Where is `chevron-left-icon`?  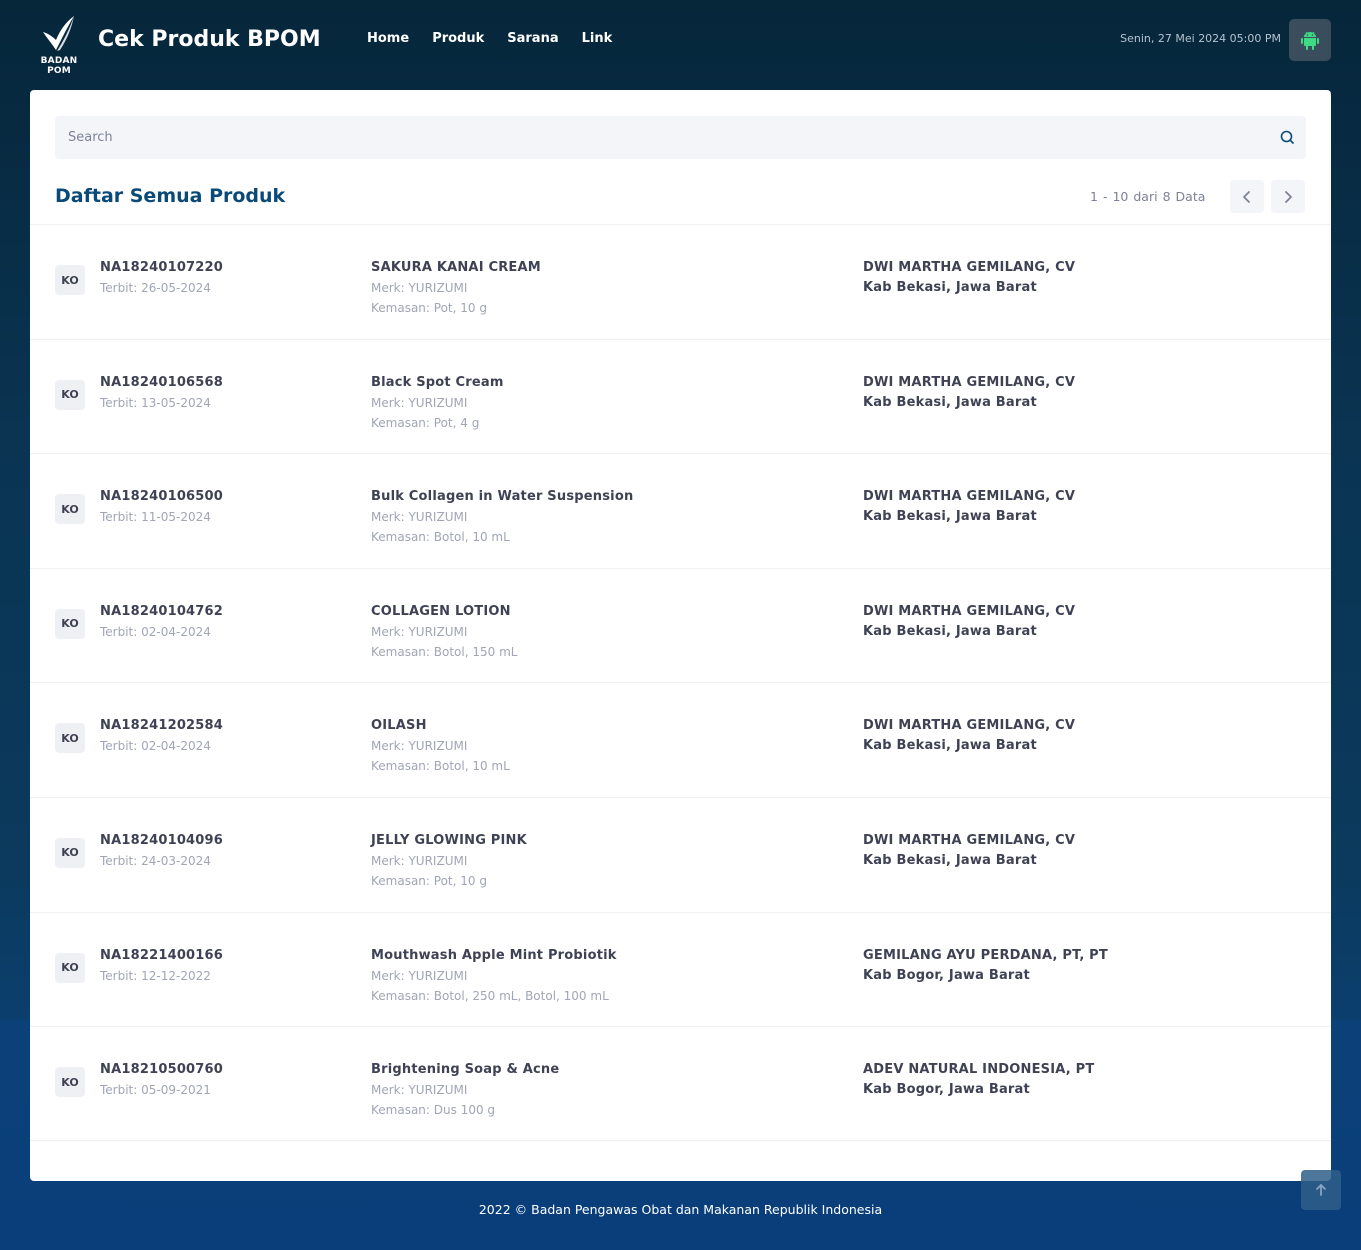
chevron-left-icon is located at coordinates (1247, 197).